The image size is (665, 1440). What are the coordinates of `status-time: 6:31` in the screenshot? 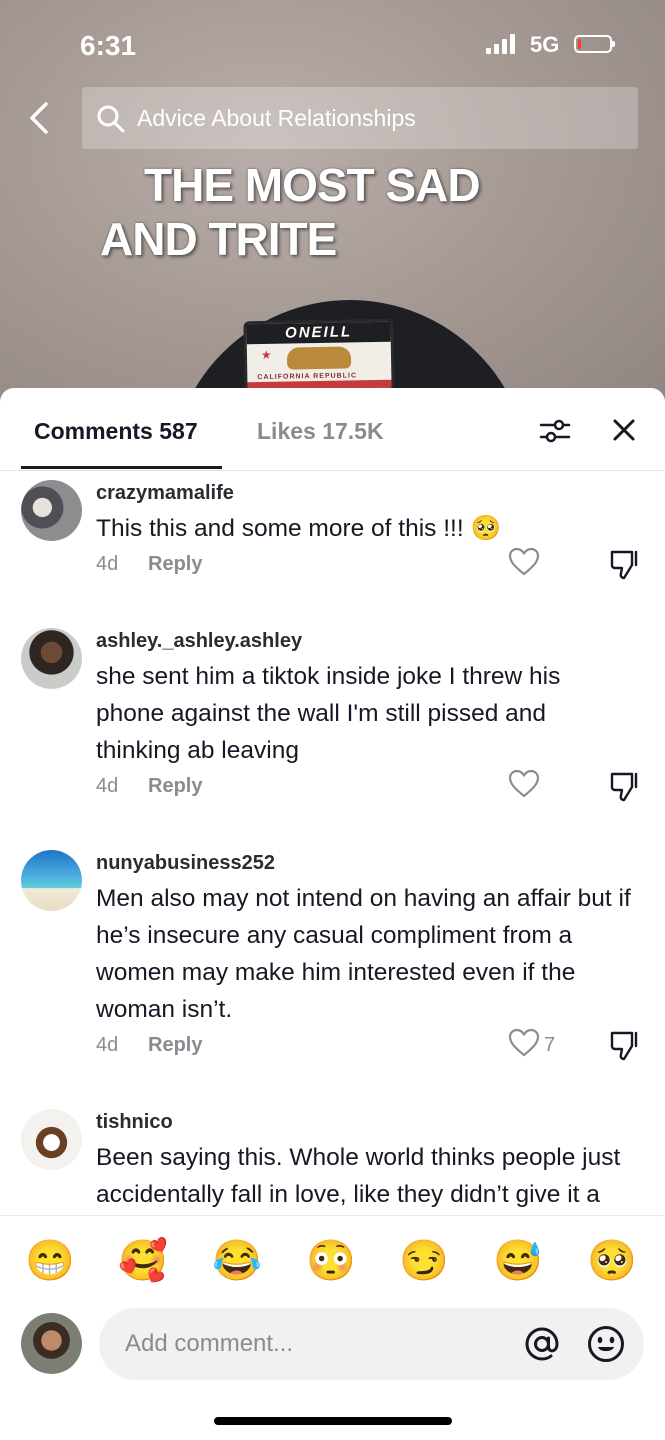 It's located at (108, 45).